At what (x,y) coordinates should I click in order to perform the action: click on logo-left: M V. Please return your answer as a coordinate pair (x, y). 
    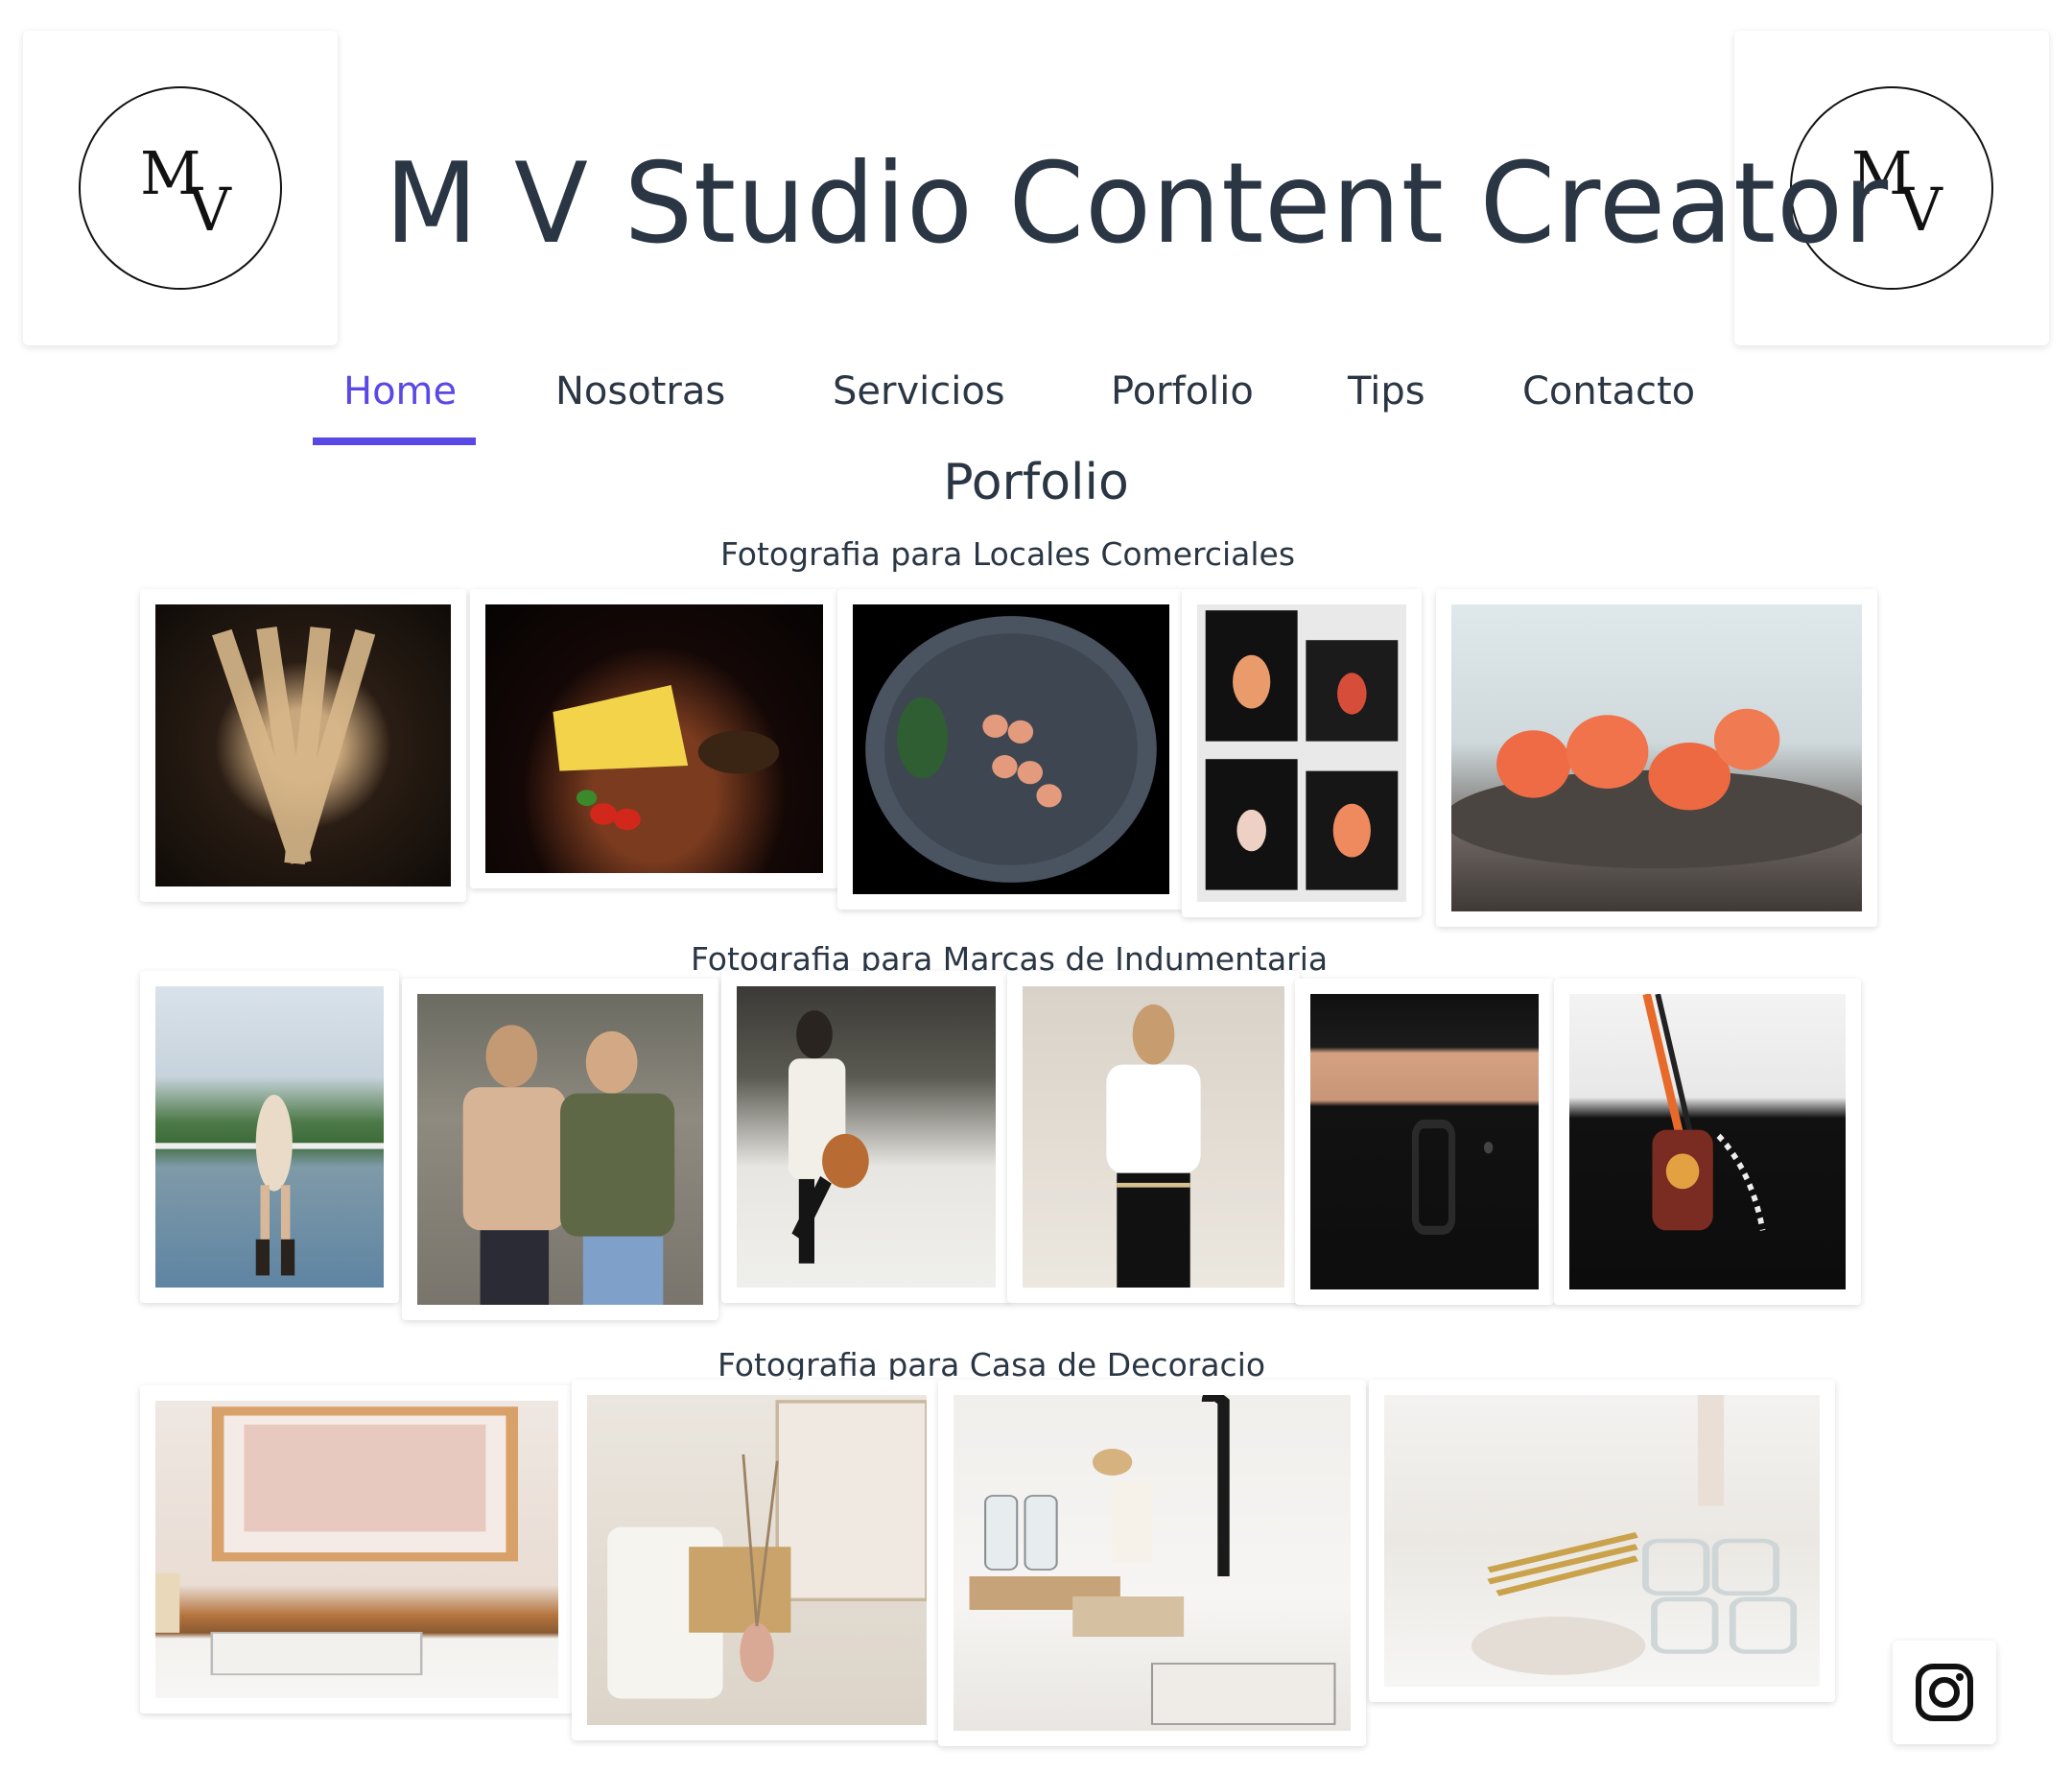
    Looking at the image, I should click on (180, 188).